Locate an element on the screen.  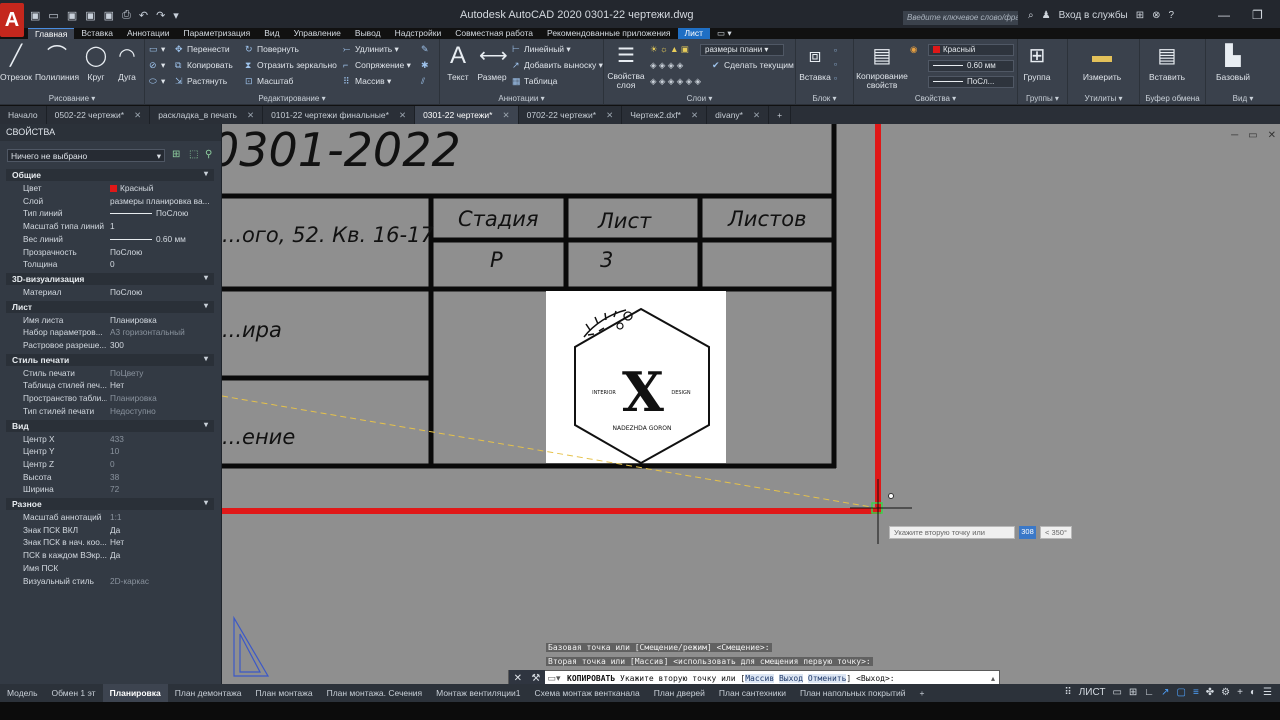
select-objects-icon: ⬚ is located at coordinates (195, 155).